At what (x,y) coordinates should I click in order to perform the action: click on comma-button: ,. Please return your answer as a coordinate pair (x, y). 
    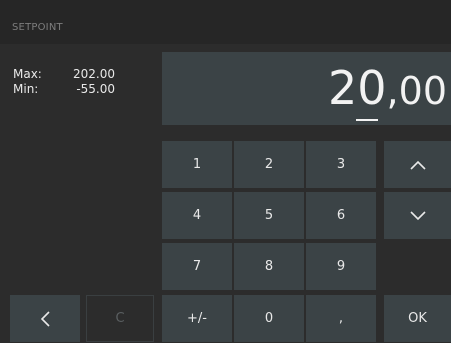
    Looking at the image, I should click on (341, 318).